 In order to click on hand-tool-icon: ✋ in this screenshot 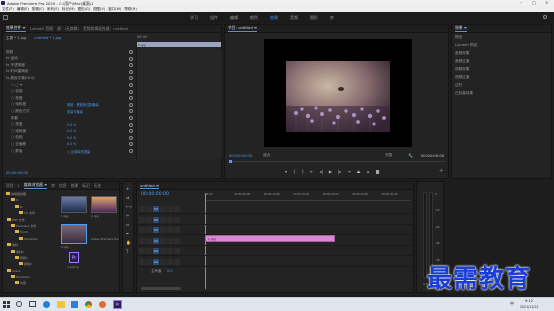, I will do `click(129, 242)`.